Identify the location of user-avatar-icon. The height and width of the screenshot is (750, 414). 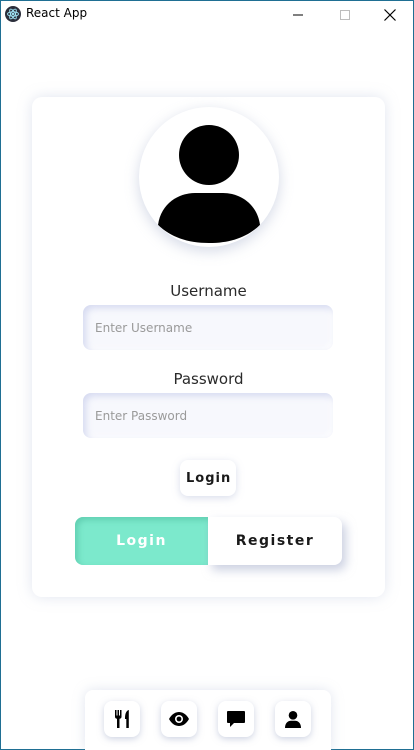
(209, 184).